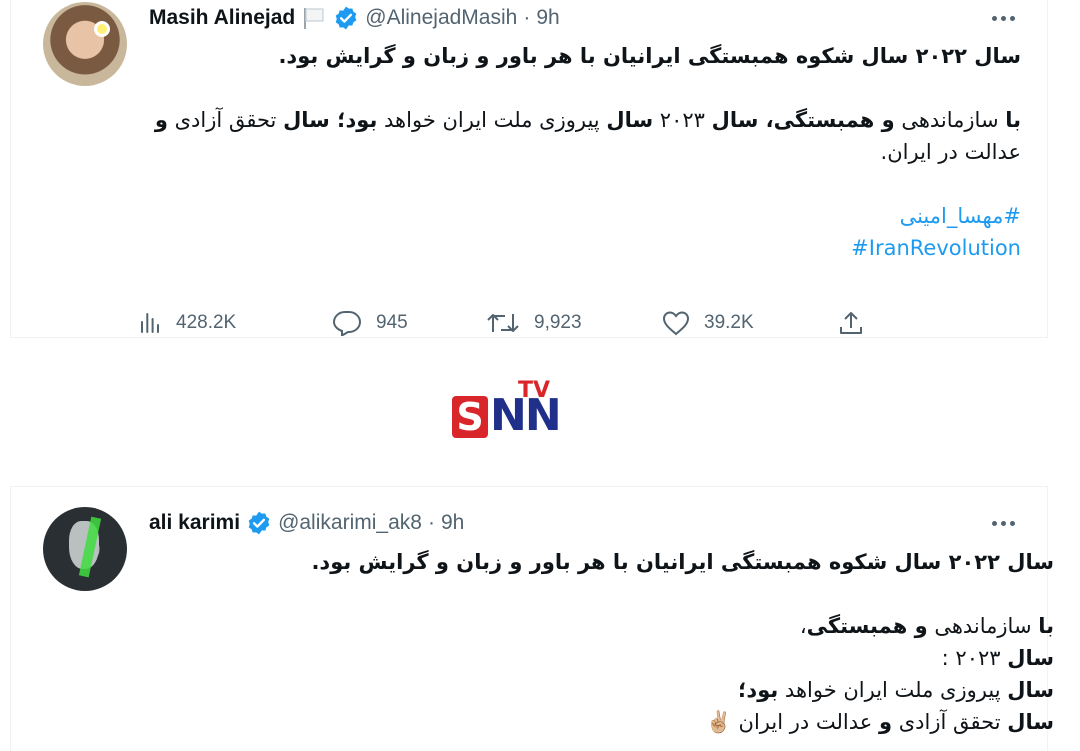 The height and width of the screenshot is (751, 1080). Describe the element at coordinates (470, 417) in the screenshot. I see `logo-s: S` at that location.